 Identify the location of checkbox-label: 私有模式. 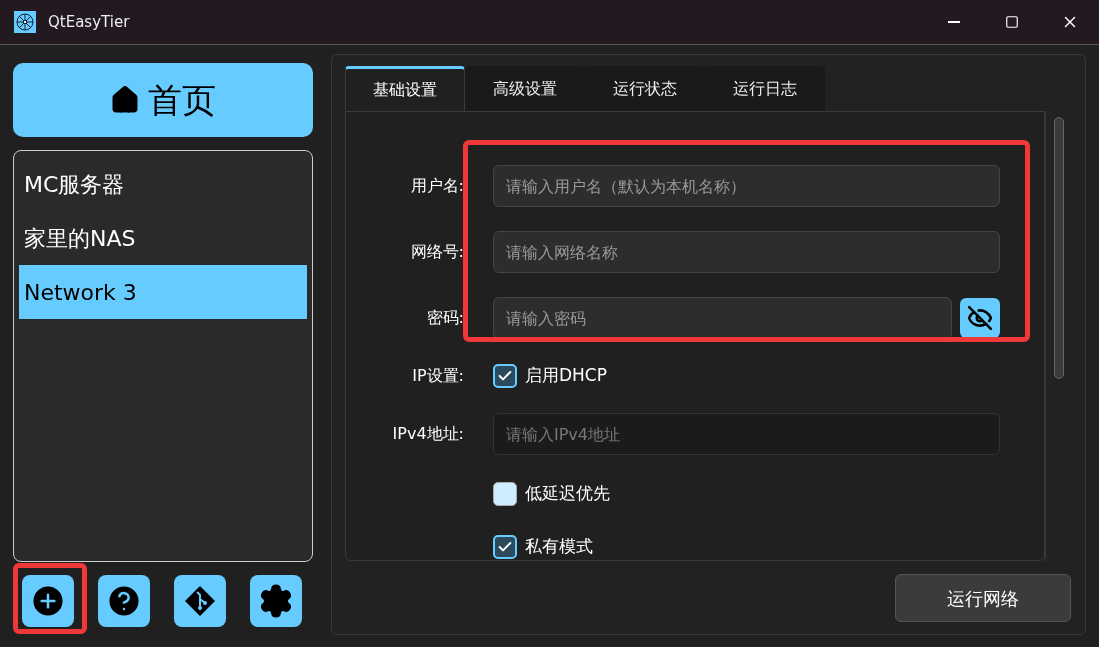
(559, 546).